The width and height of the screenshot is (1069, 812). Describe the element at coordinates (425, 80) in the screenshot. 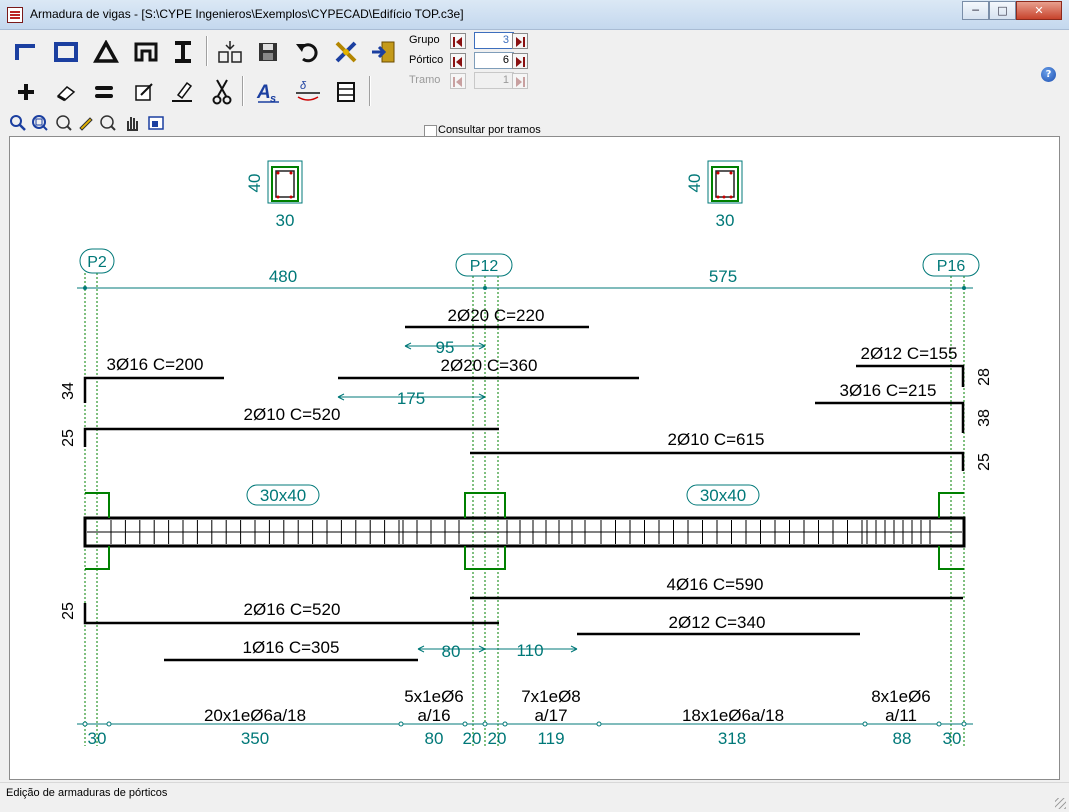

I see `tramo-label: Tramo` at that location.